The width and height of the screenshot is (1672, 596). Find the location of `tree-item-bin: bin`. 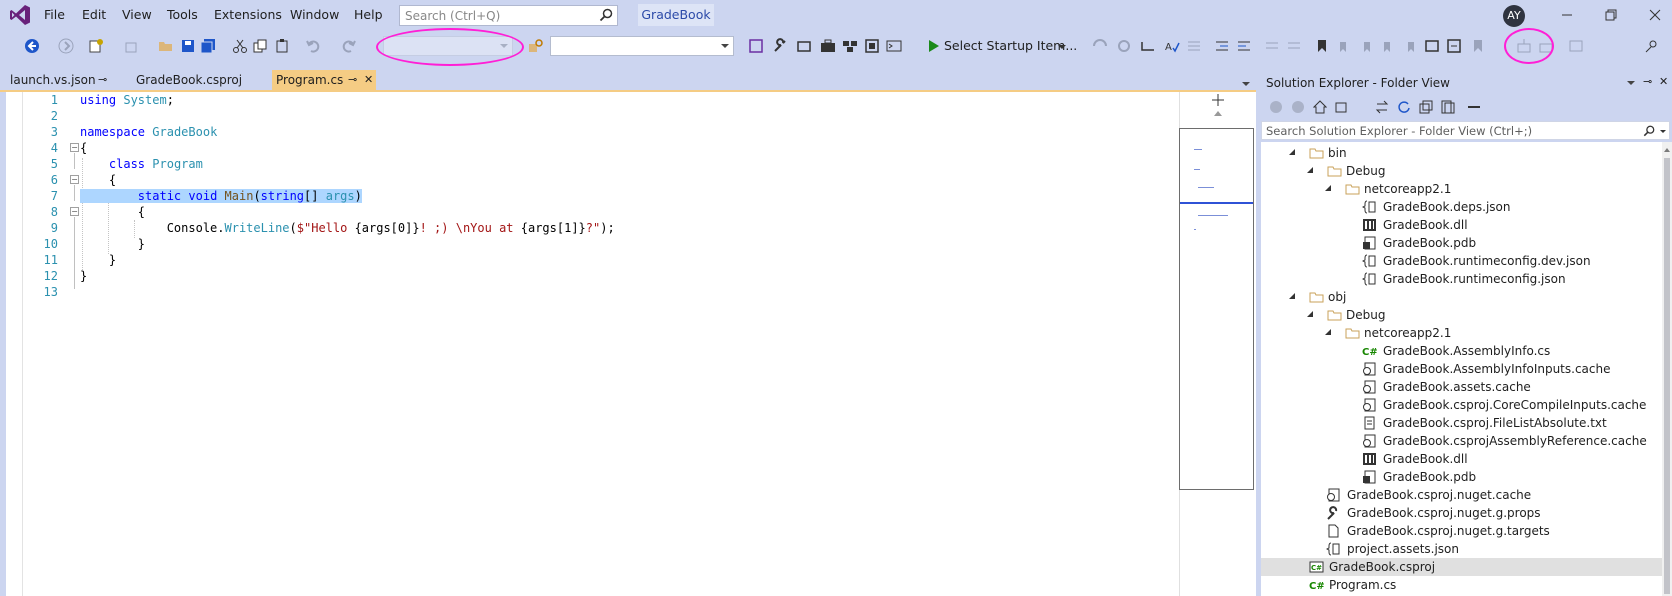

tree-item-bin: bin is located at coordinates (1461, 153).